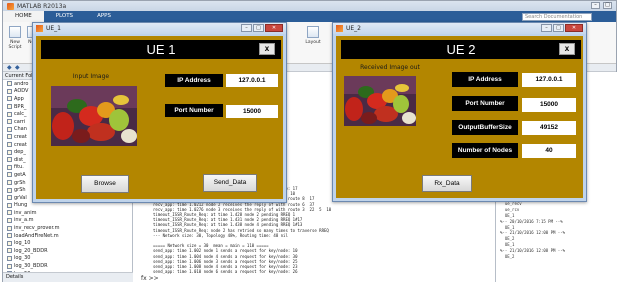 This screenshot has height=282, width=617. Describe the element at coordinates (91, 76) in the screenshot. I see `input-image-label: Input Image` at that location.